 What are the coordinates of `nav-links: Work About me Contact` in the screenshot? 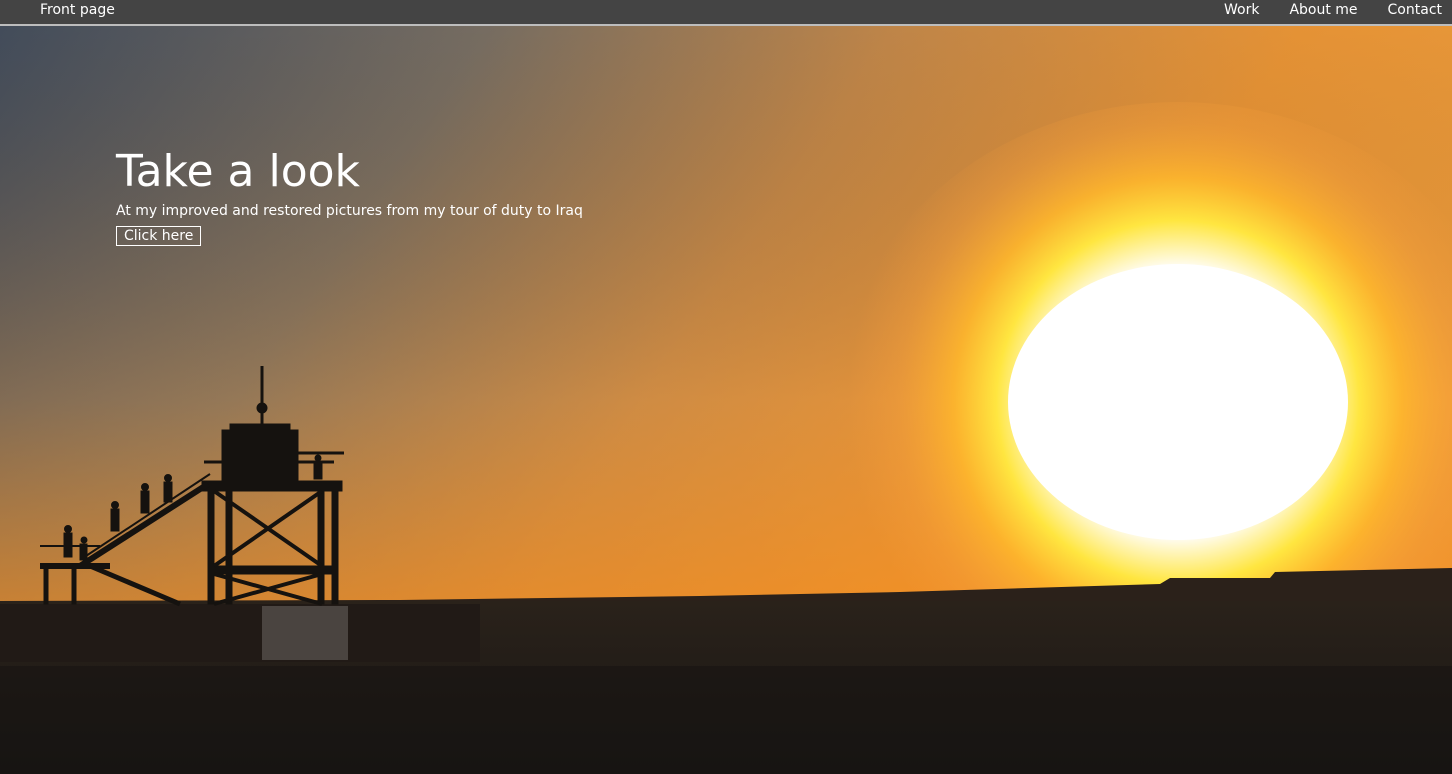 It's located at (1318, 10).